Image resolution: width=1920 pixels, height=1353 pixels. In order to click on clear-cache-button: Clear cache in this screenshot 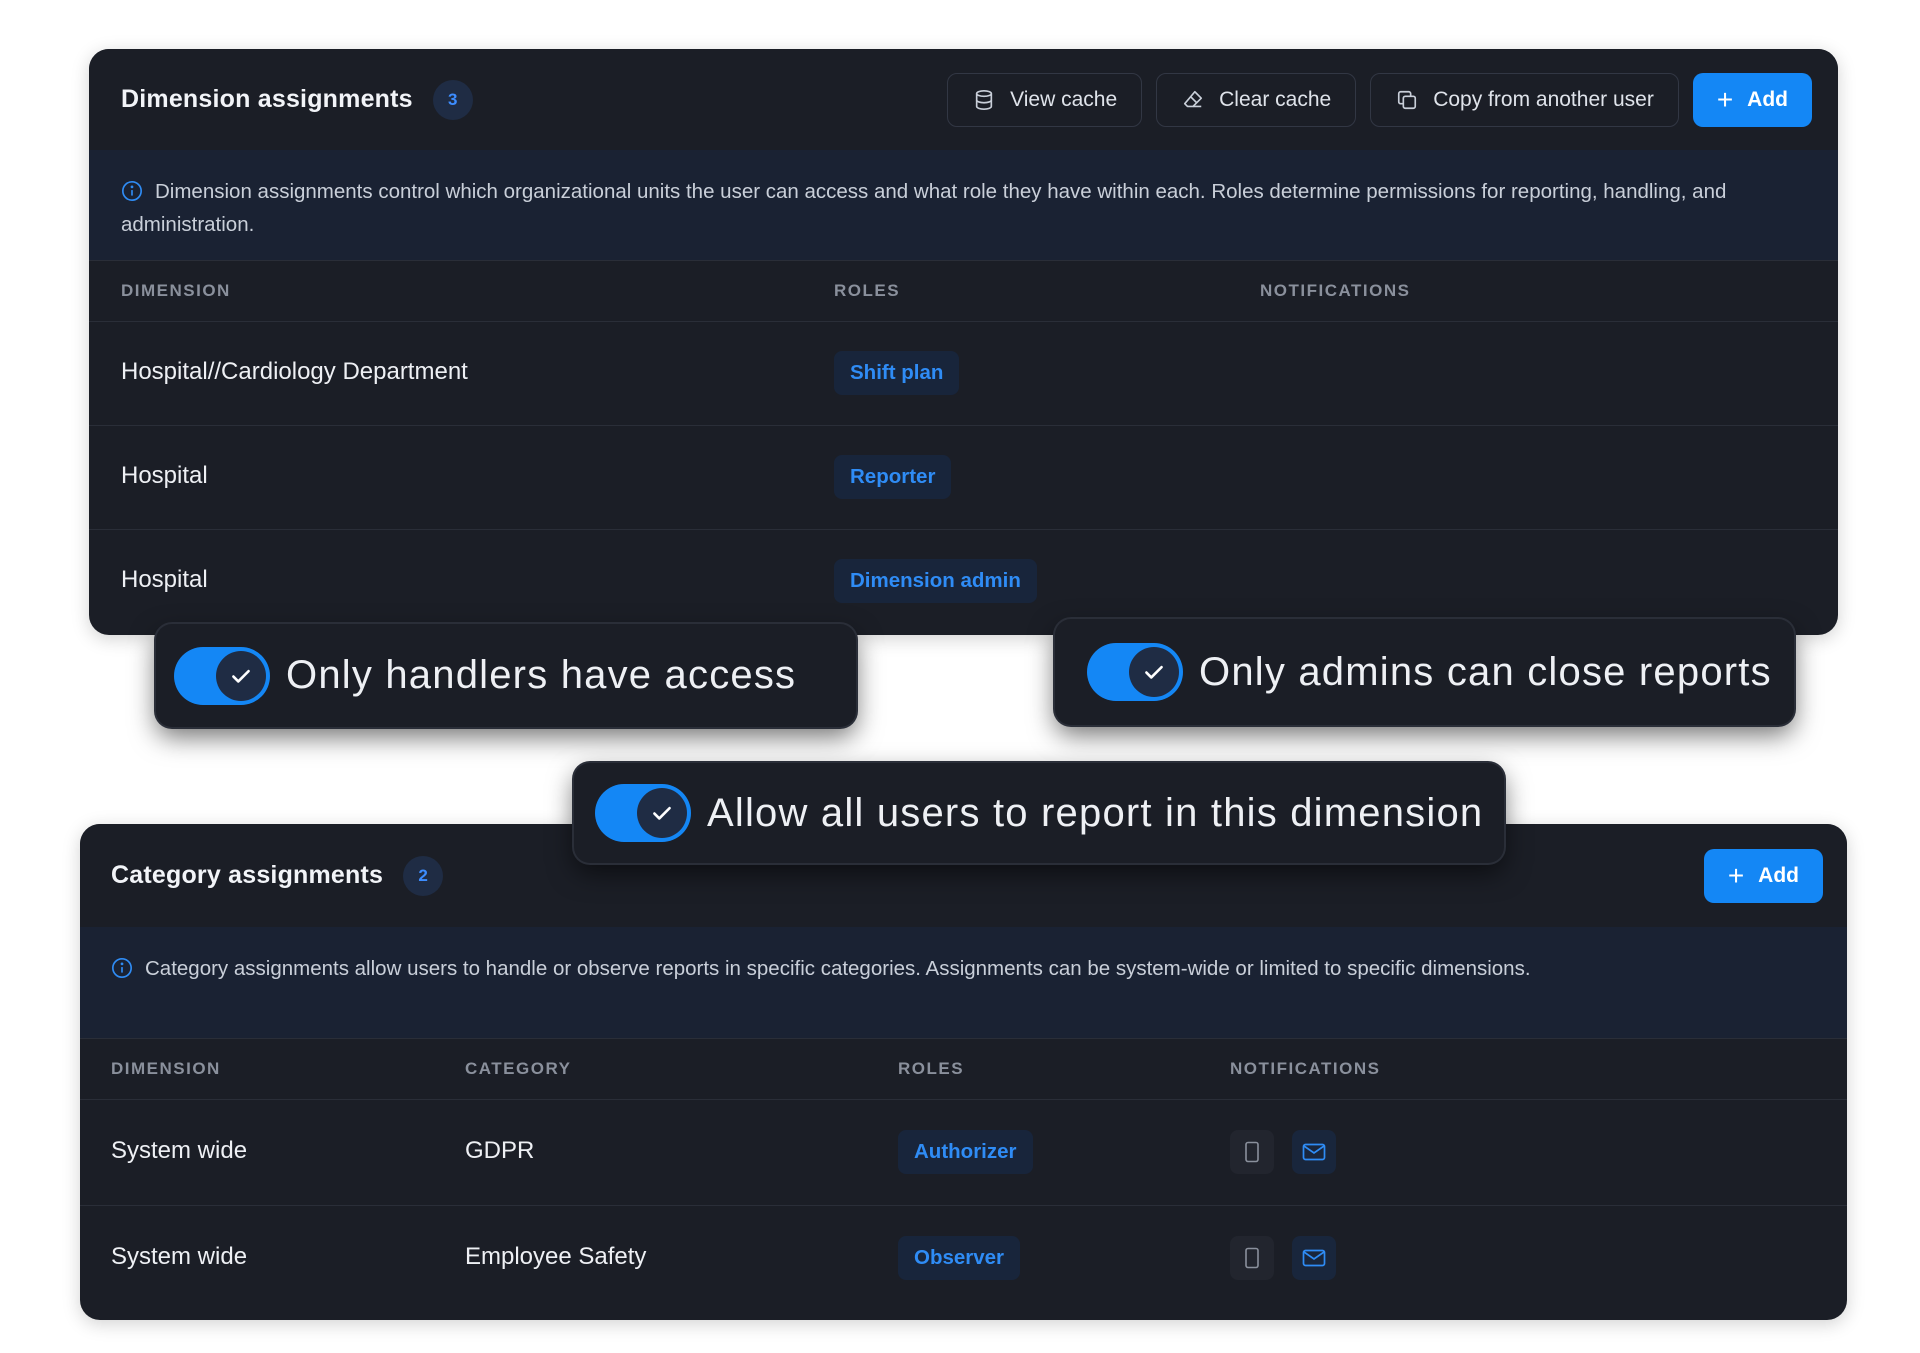, I will do `click(1256, 99)`.